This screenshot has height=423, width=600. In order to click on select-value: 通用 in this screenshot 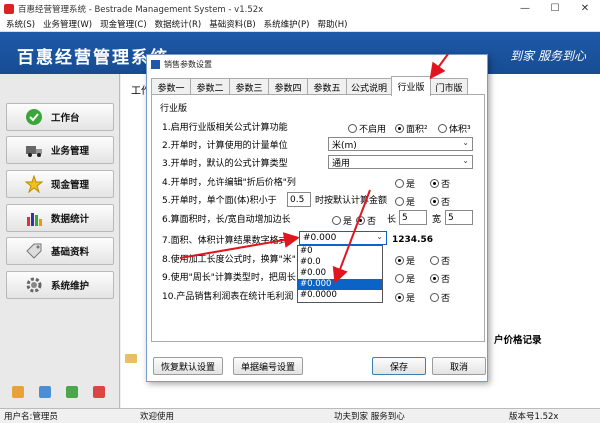, I will do `click(341, 163)`.